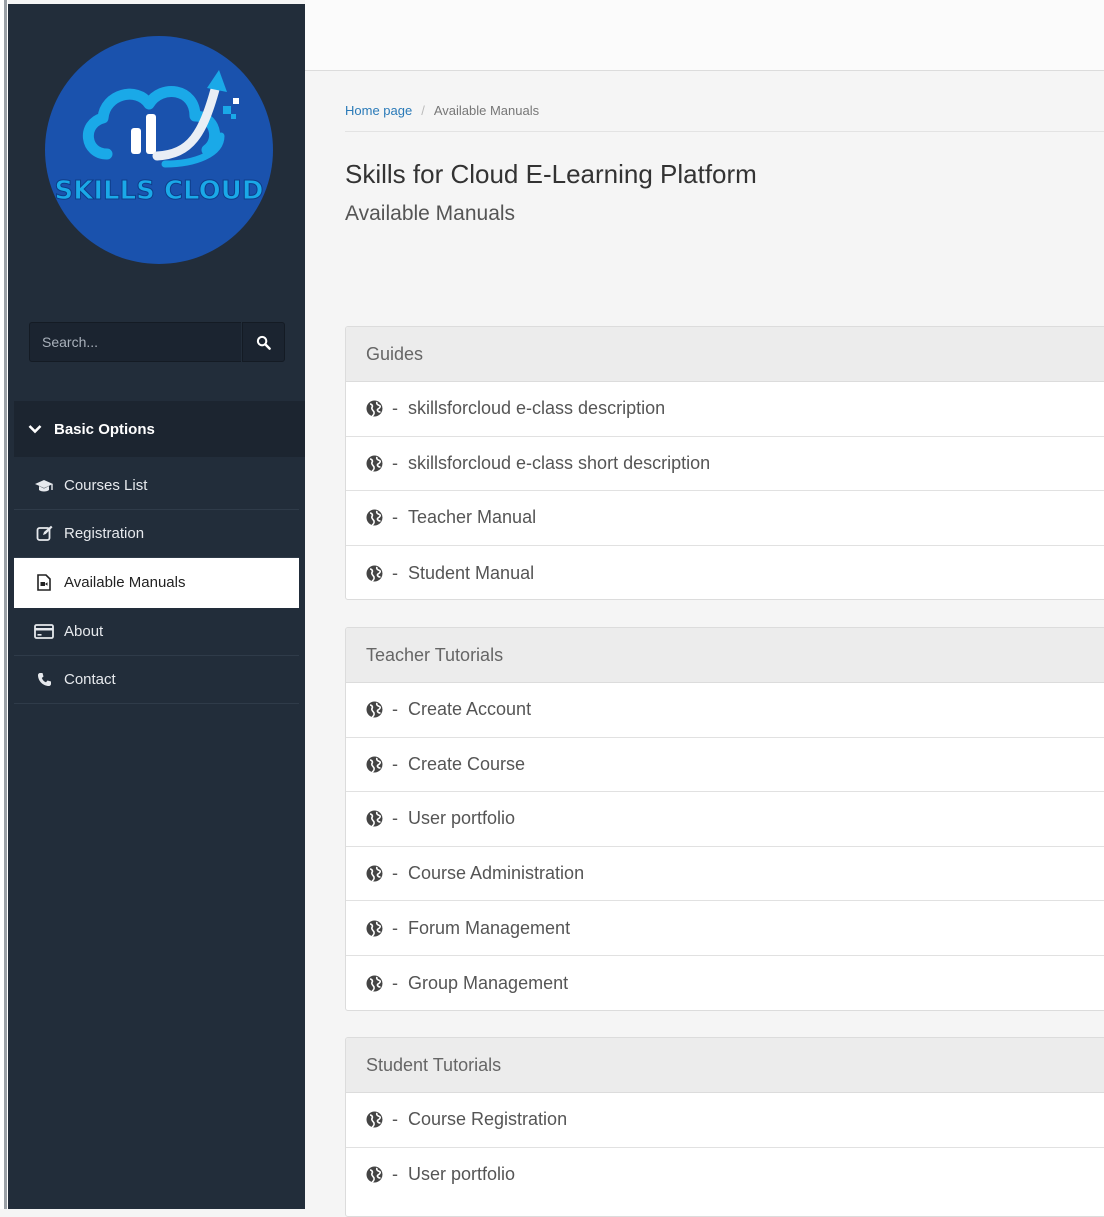 This screenshot has width=1104, height=1217. I want to click on manual-link-item: - Course Registration, so click(725, 1120).